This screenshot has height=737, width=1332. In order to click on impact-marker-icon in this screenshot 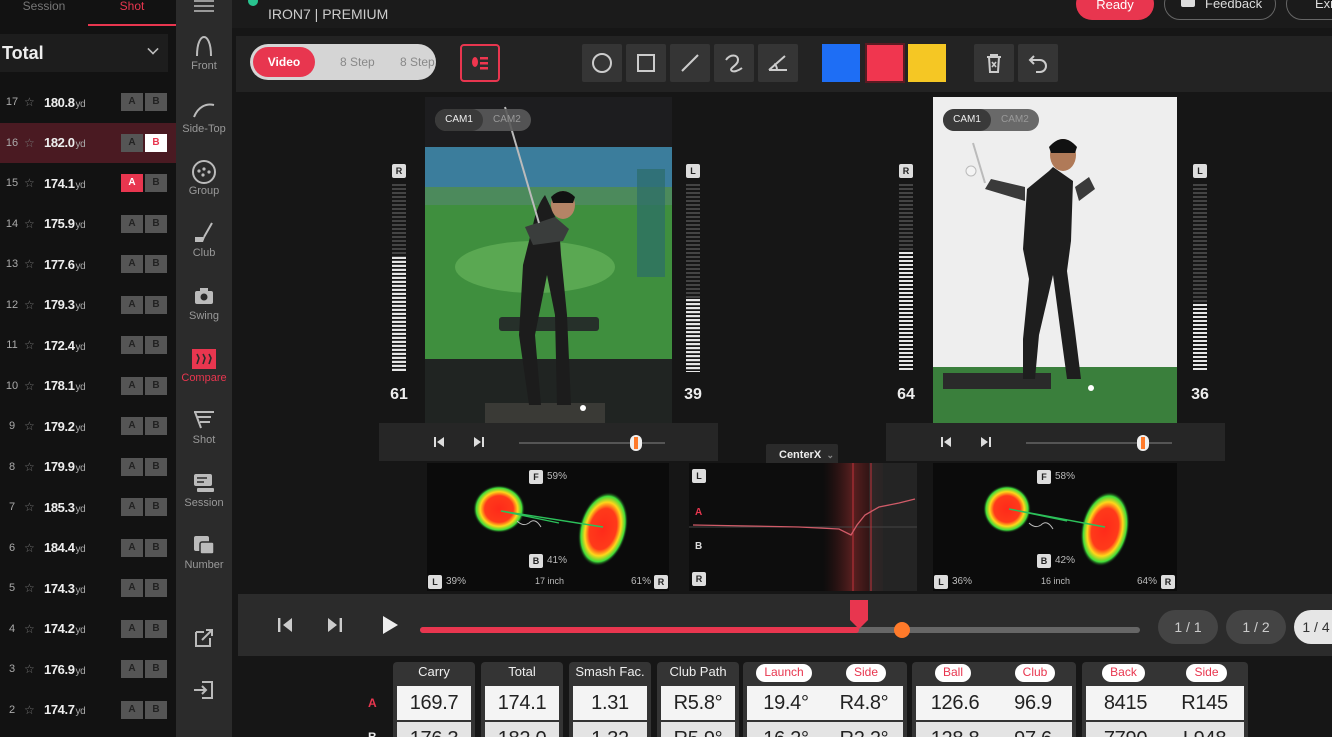, I will do `click(859, 614)`.